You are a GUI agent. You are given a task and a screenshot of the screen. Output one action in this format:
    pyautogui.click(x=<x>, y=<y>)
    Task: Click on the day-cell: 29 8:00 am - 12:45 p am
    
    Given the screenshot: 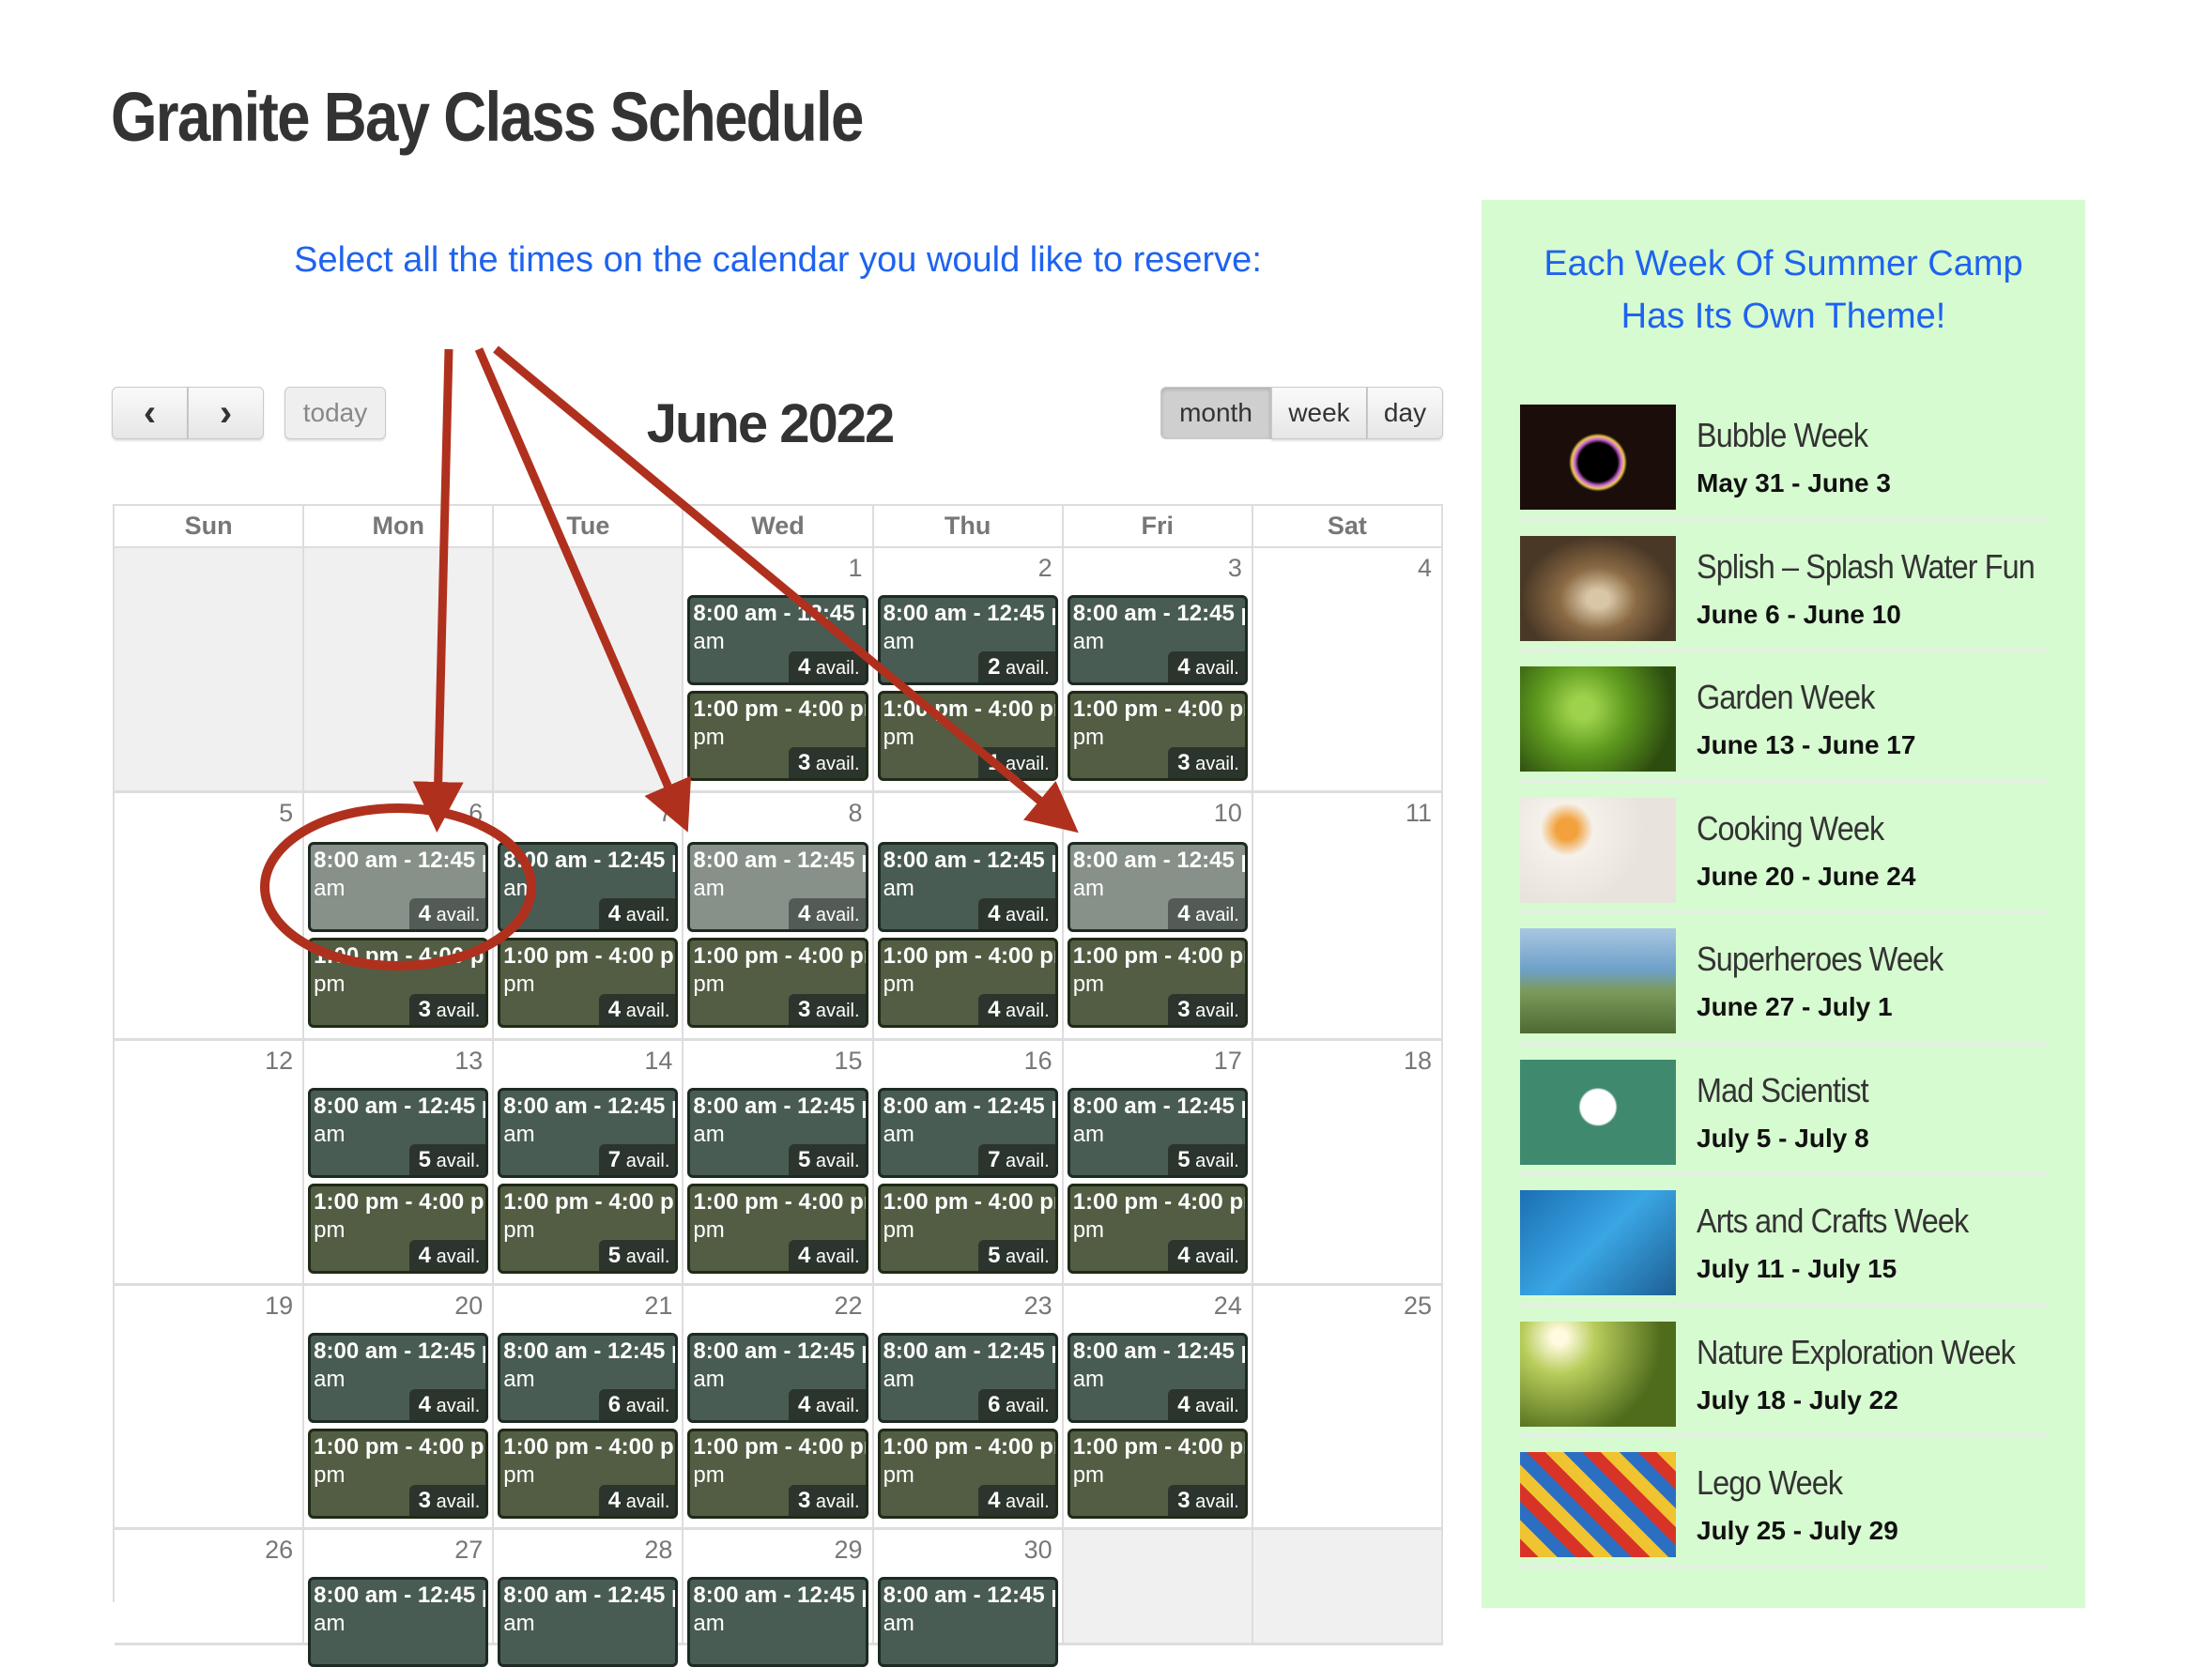 What is the action you would take?
    pyautogui.click(x=779, y=1598)
    